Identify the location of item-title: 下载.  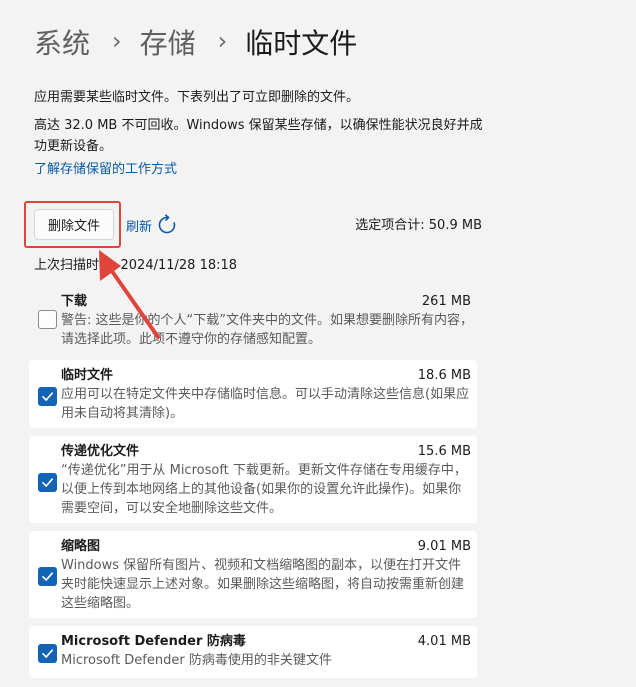
(74, 301).